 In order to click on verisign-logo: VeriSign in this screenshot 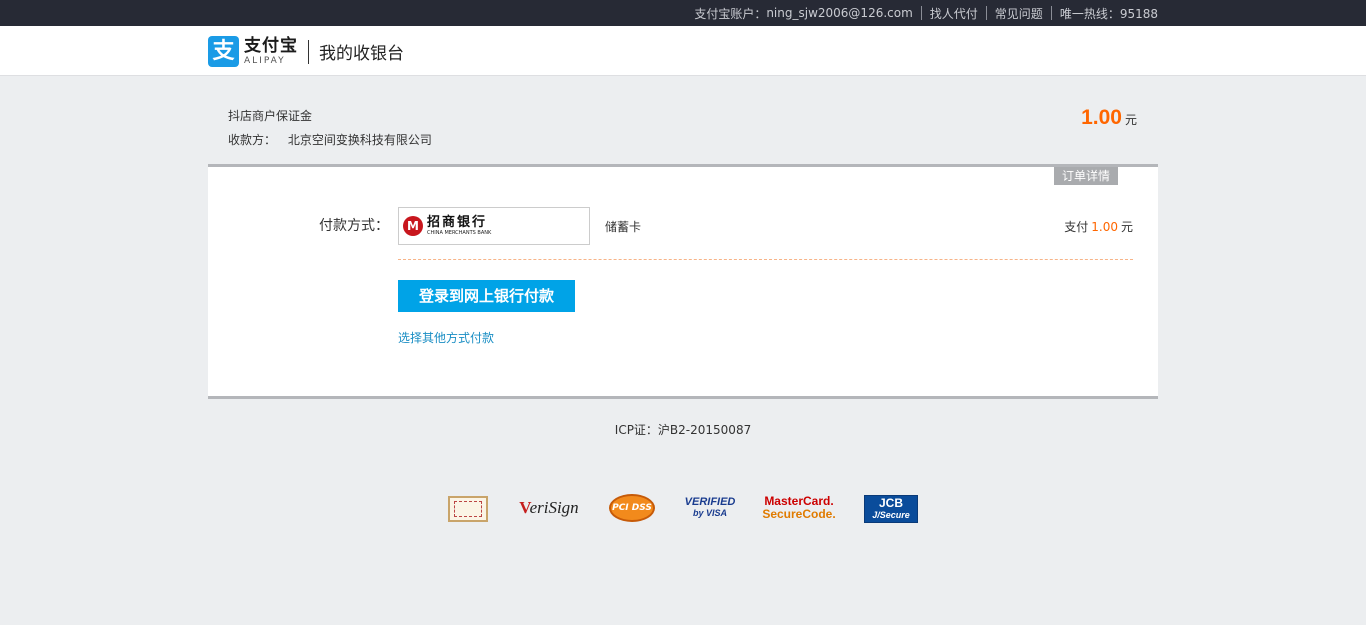, I will do `click(549, 508)`.